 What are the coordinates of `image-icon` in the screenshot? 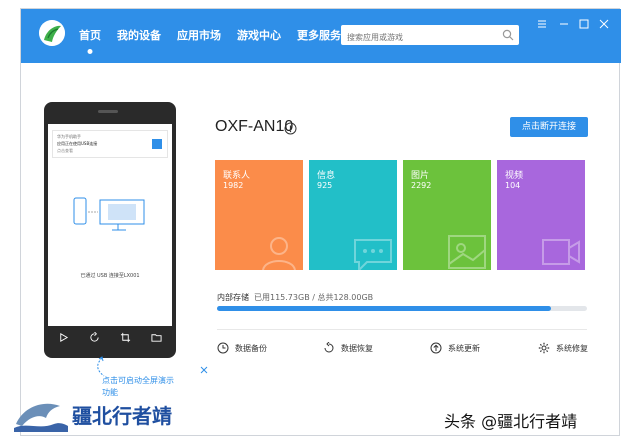 It's located at (467, 252).